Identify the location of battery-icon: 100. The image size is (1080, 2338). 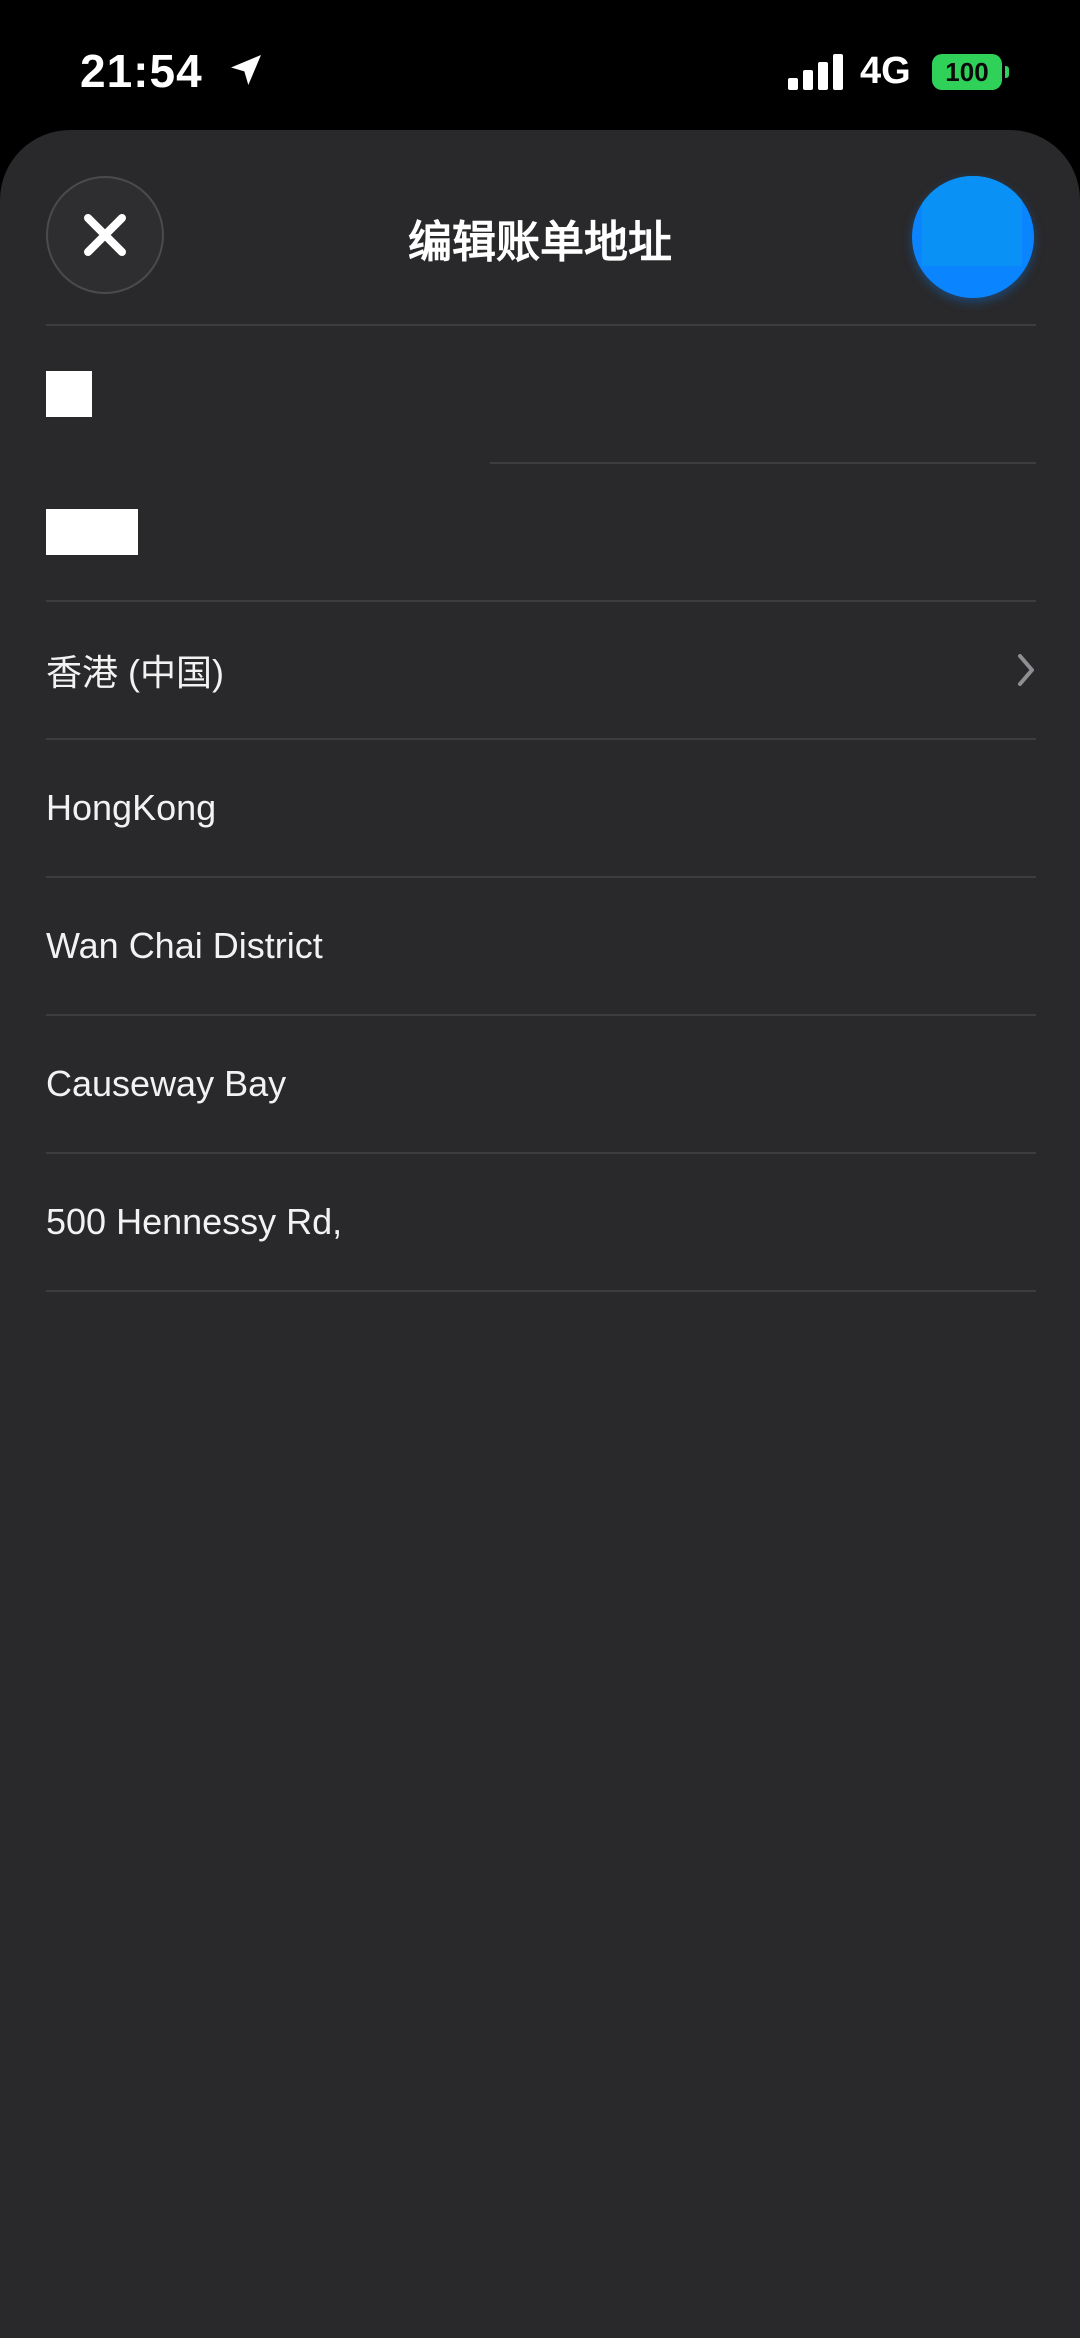
(967, 72).